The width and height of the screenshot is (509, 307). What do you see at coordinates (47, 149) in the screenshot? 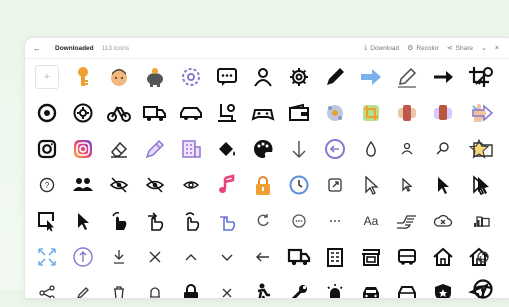
I see `instagram-icon` at bounding box center [47, 149].